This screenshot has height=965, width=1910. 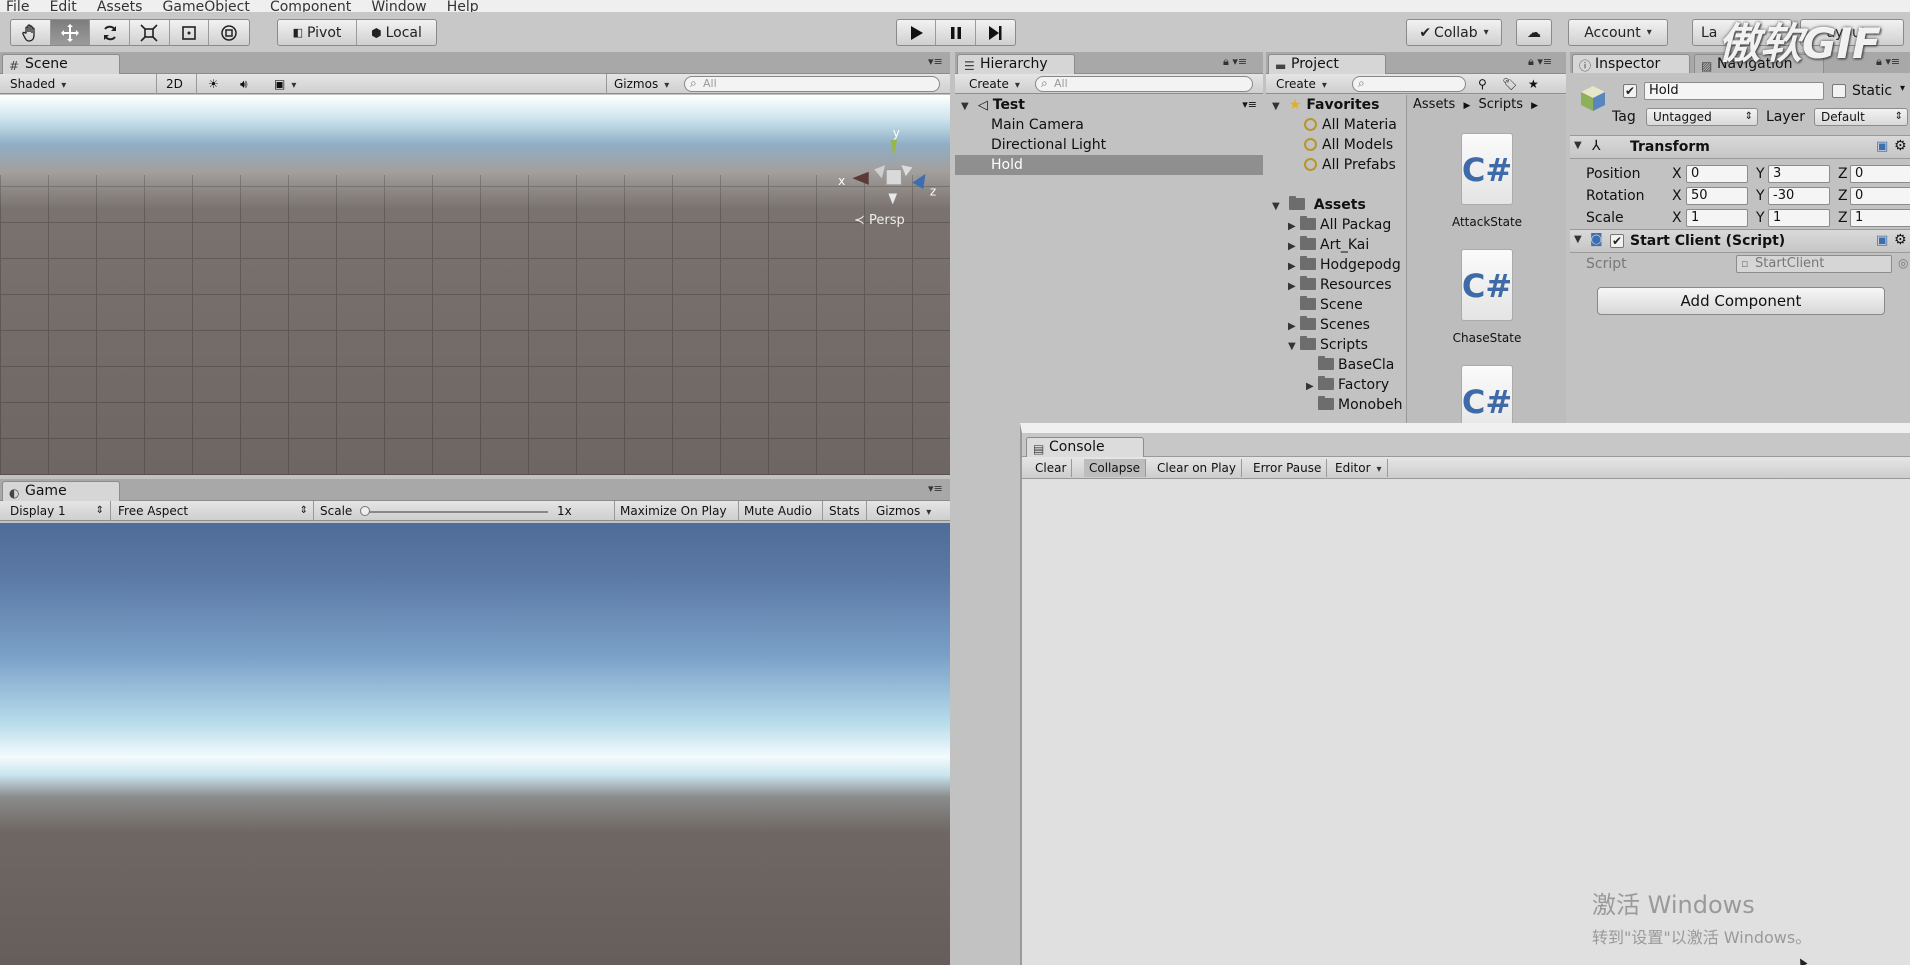 What do you see at coordinates (17, 6) in the screenshot?
I see `menu-file: File` at bounding box center [17, 6].